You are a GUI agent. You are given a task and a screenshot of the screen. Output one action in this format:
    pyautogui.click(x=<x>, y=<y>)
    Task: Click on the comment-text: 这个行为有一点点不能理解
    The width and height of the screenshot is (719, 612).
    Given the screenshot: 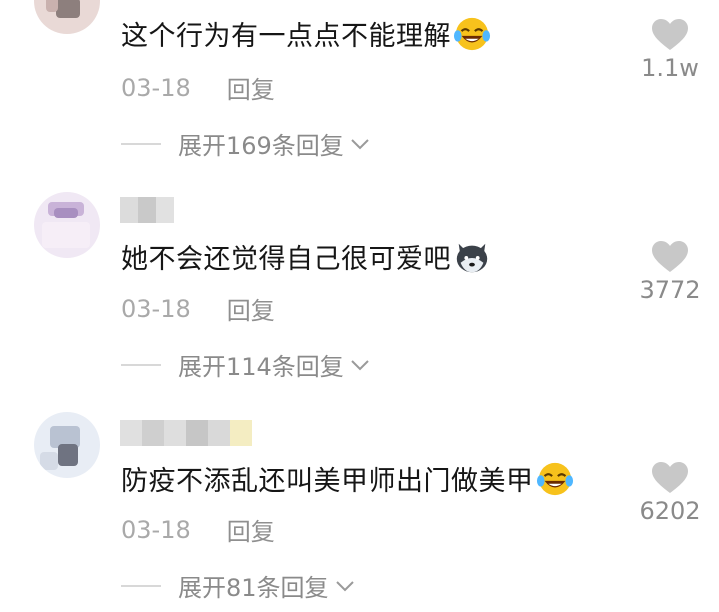 What is the action you would take?
    pyautogui.click(x=306, y=33)
    